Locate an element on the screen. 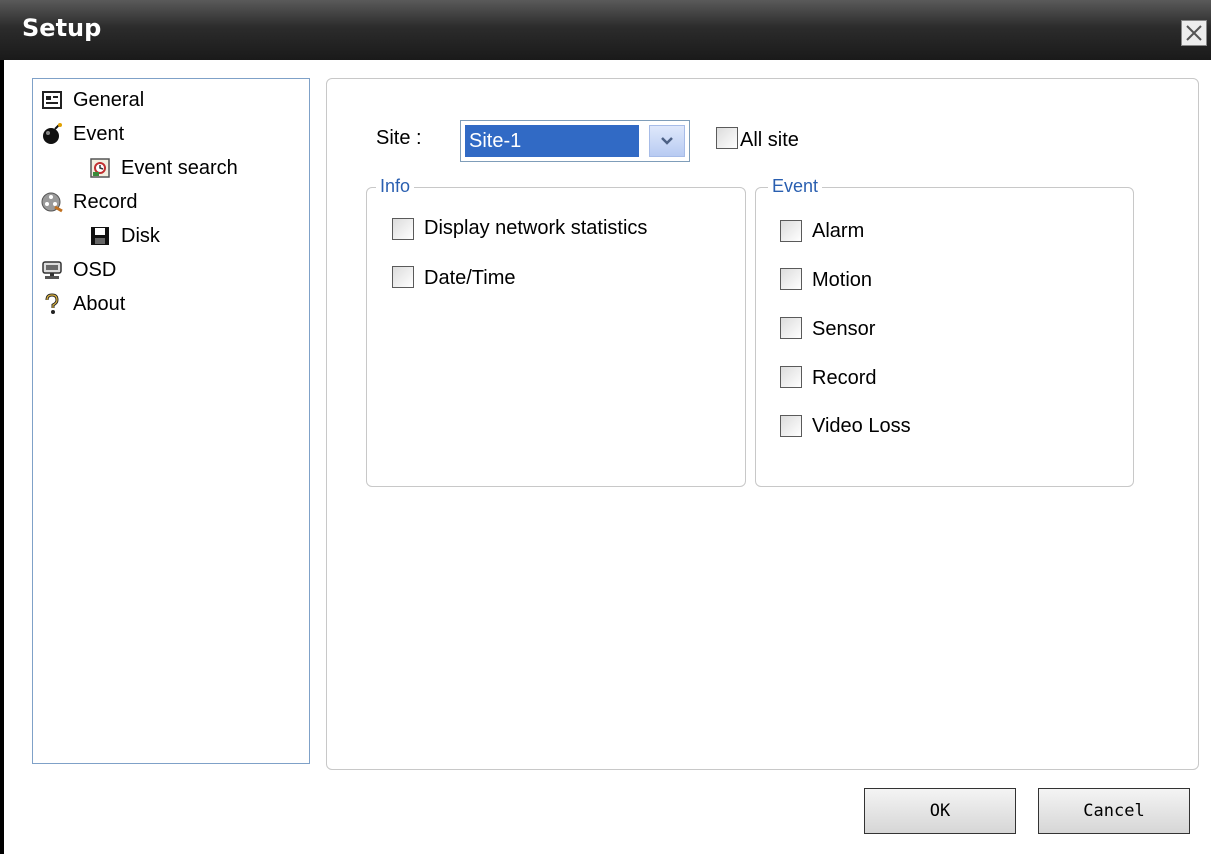  nav-item-label: Event is located at coordinates (99, 133).